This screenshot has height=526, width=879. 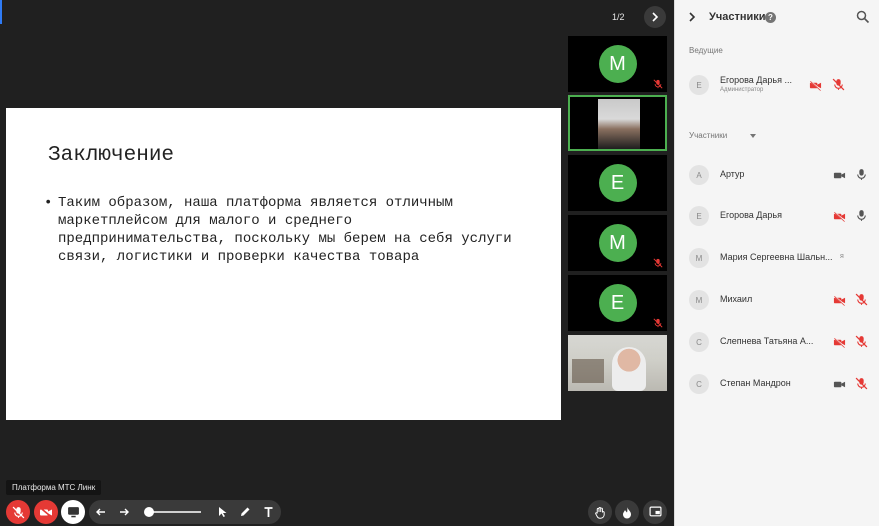 What do you see at coordinates (736, 299) in the screenshot?
I see `participant-name: Михаил` at bounding box center [736, 299].